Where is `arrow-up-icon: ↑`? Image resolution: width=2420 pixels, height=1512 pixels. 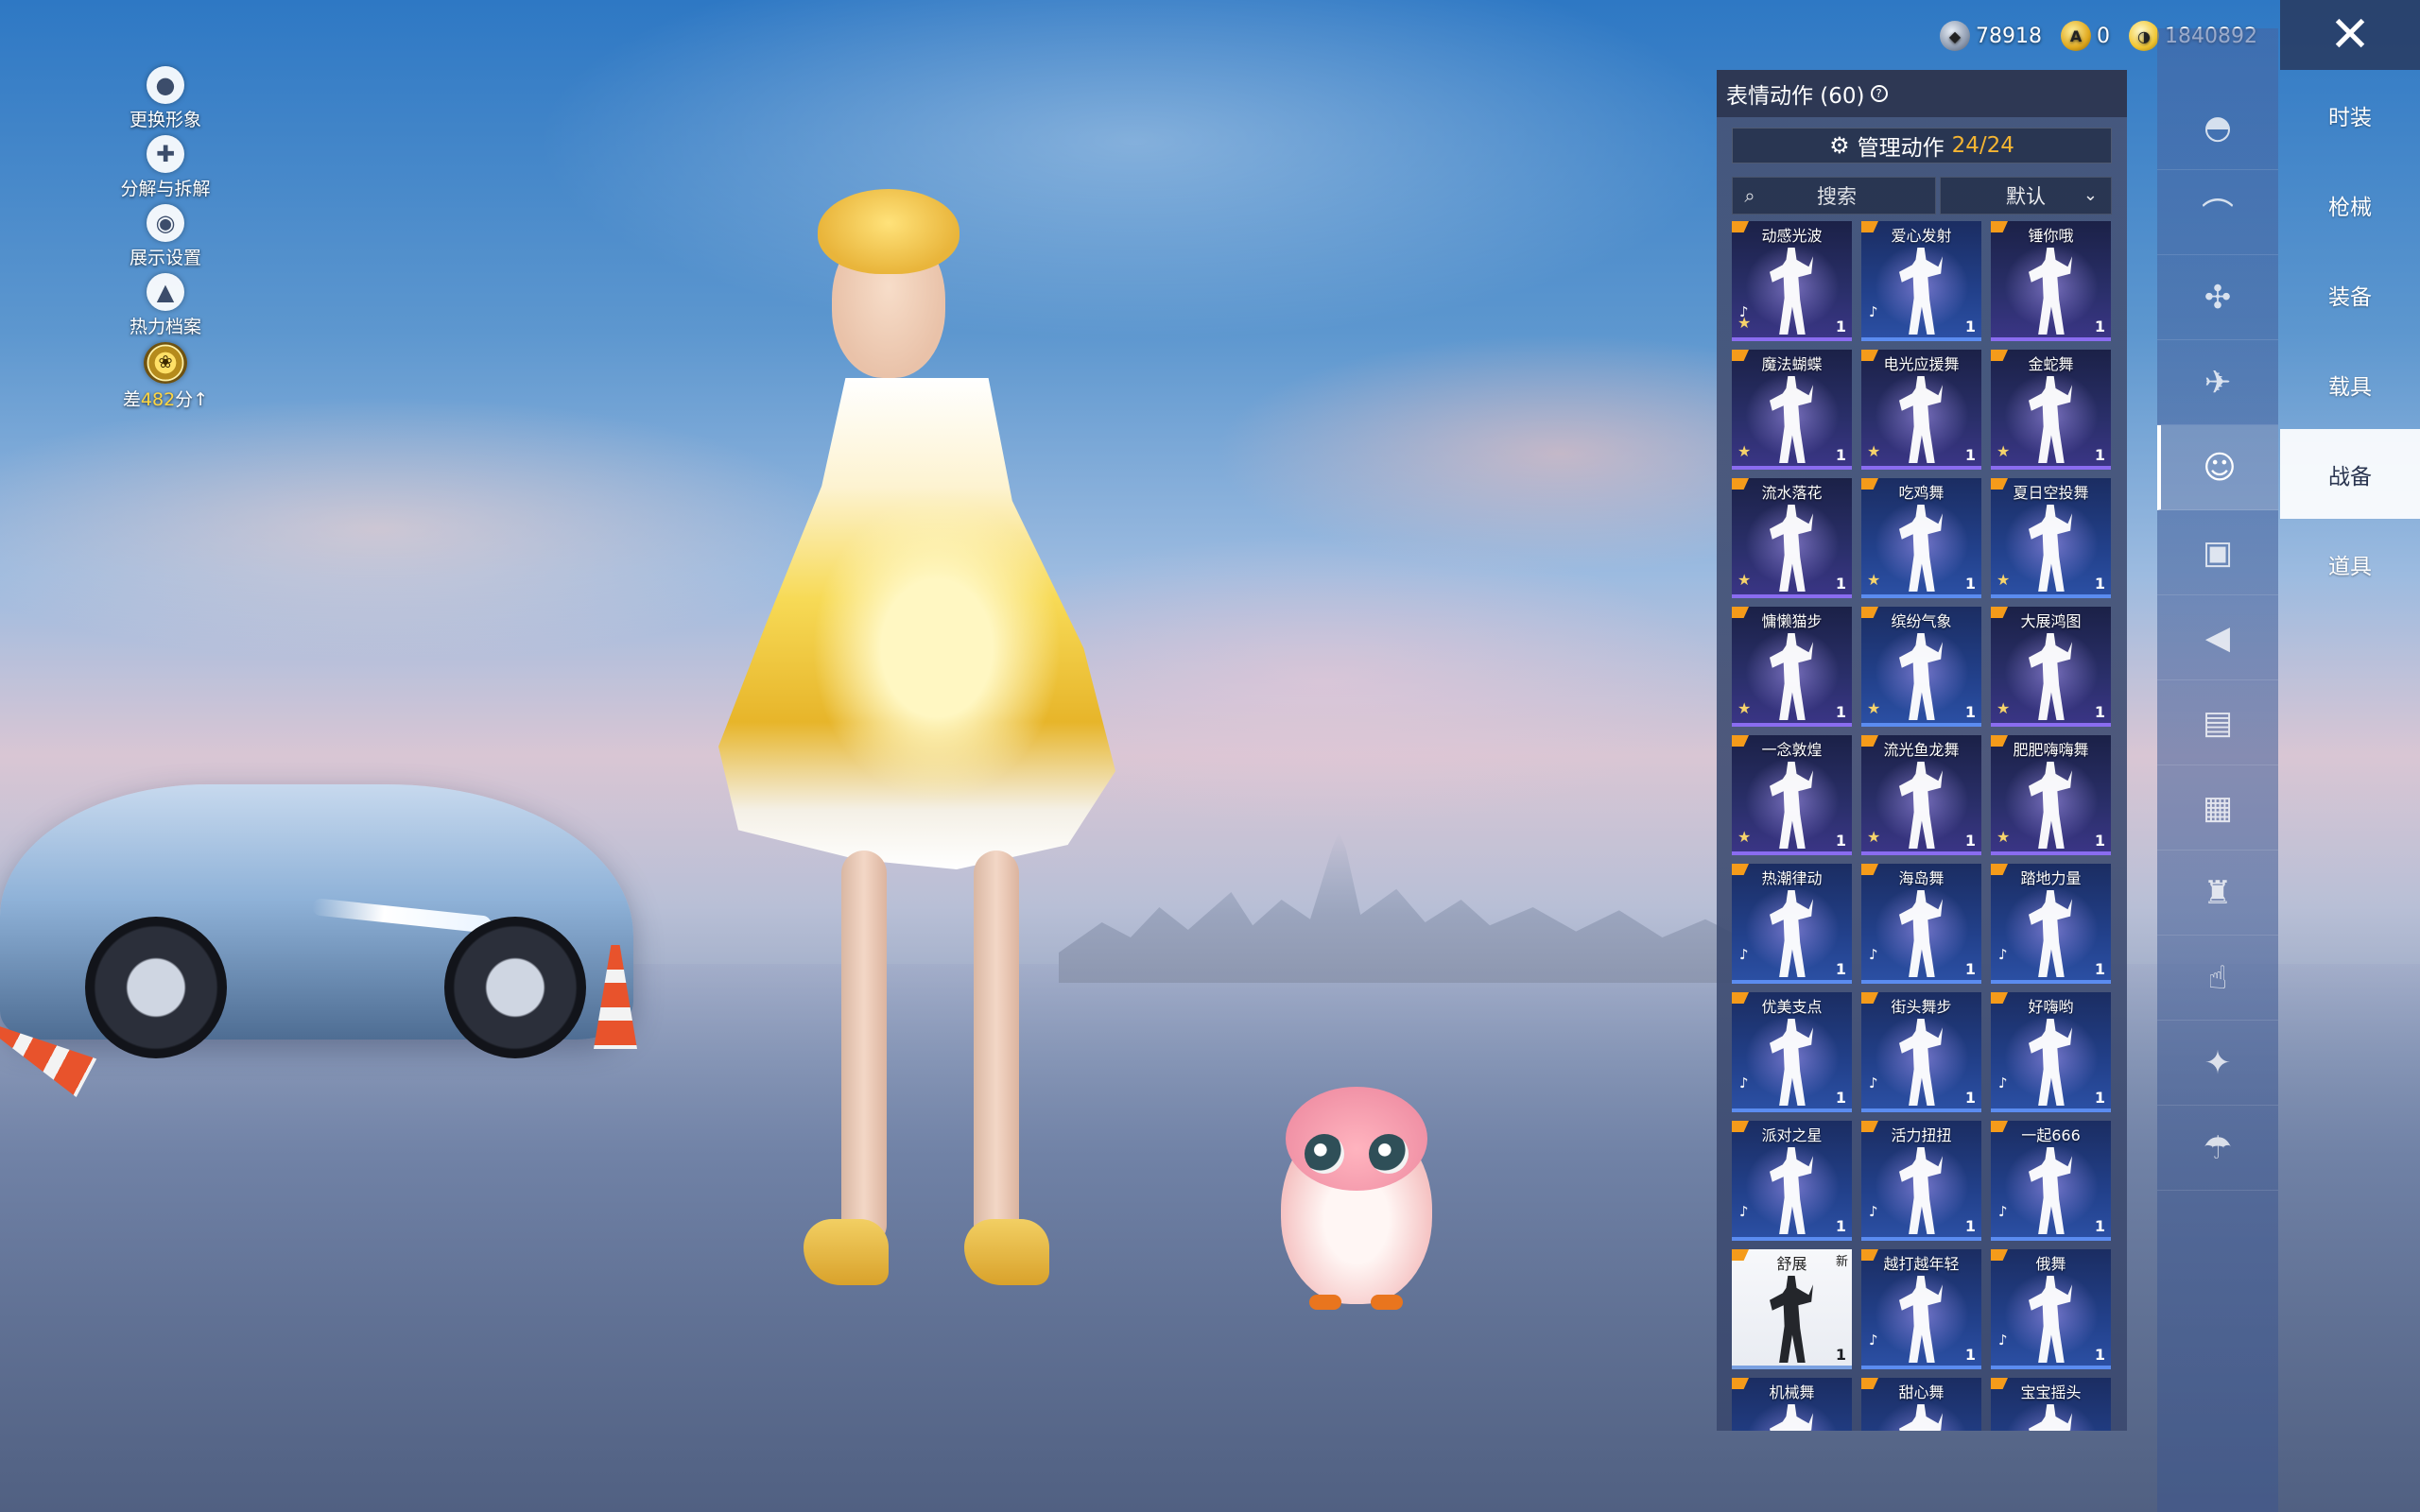
arrow-up-icon: ↑ is located at coordinates (201, 399).